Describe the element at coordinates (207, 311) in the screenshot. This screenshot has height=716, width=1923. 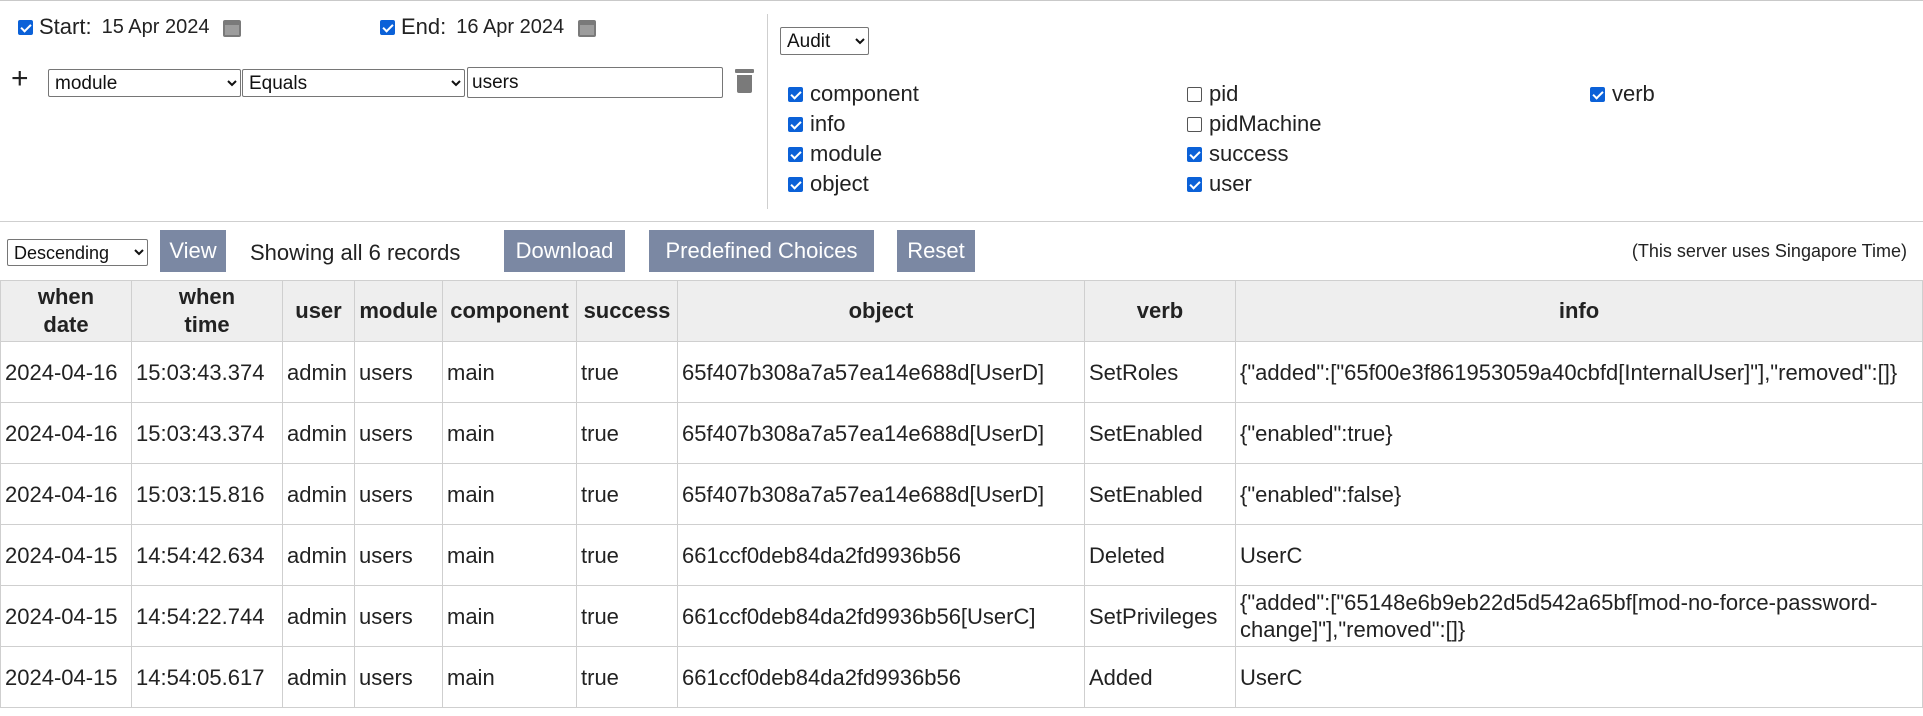
I see `column-header-when-time: when time` at that location.